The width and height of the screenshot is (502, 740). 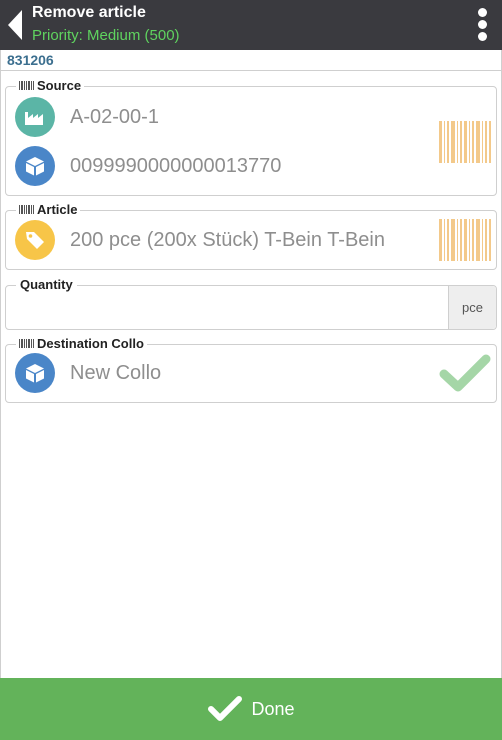 What do you see at coordinates (251, 60) in the screenshot?
I see `order-strip: 831206` at bounding box center [251, 60].